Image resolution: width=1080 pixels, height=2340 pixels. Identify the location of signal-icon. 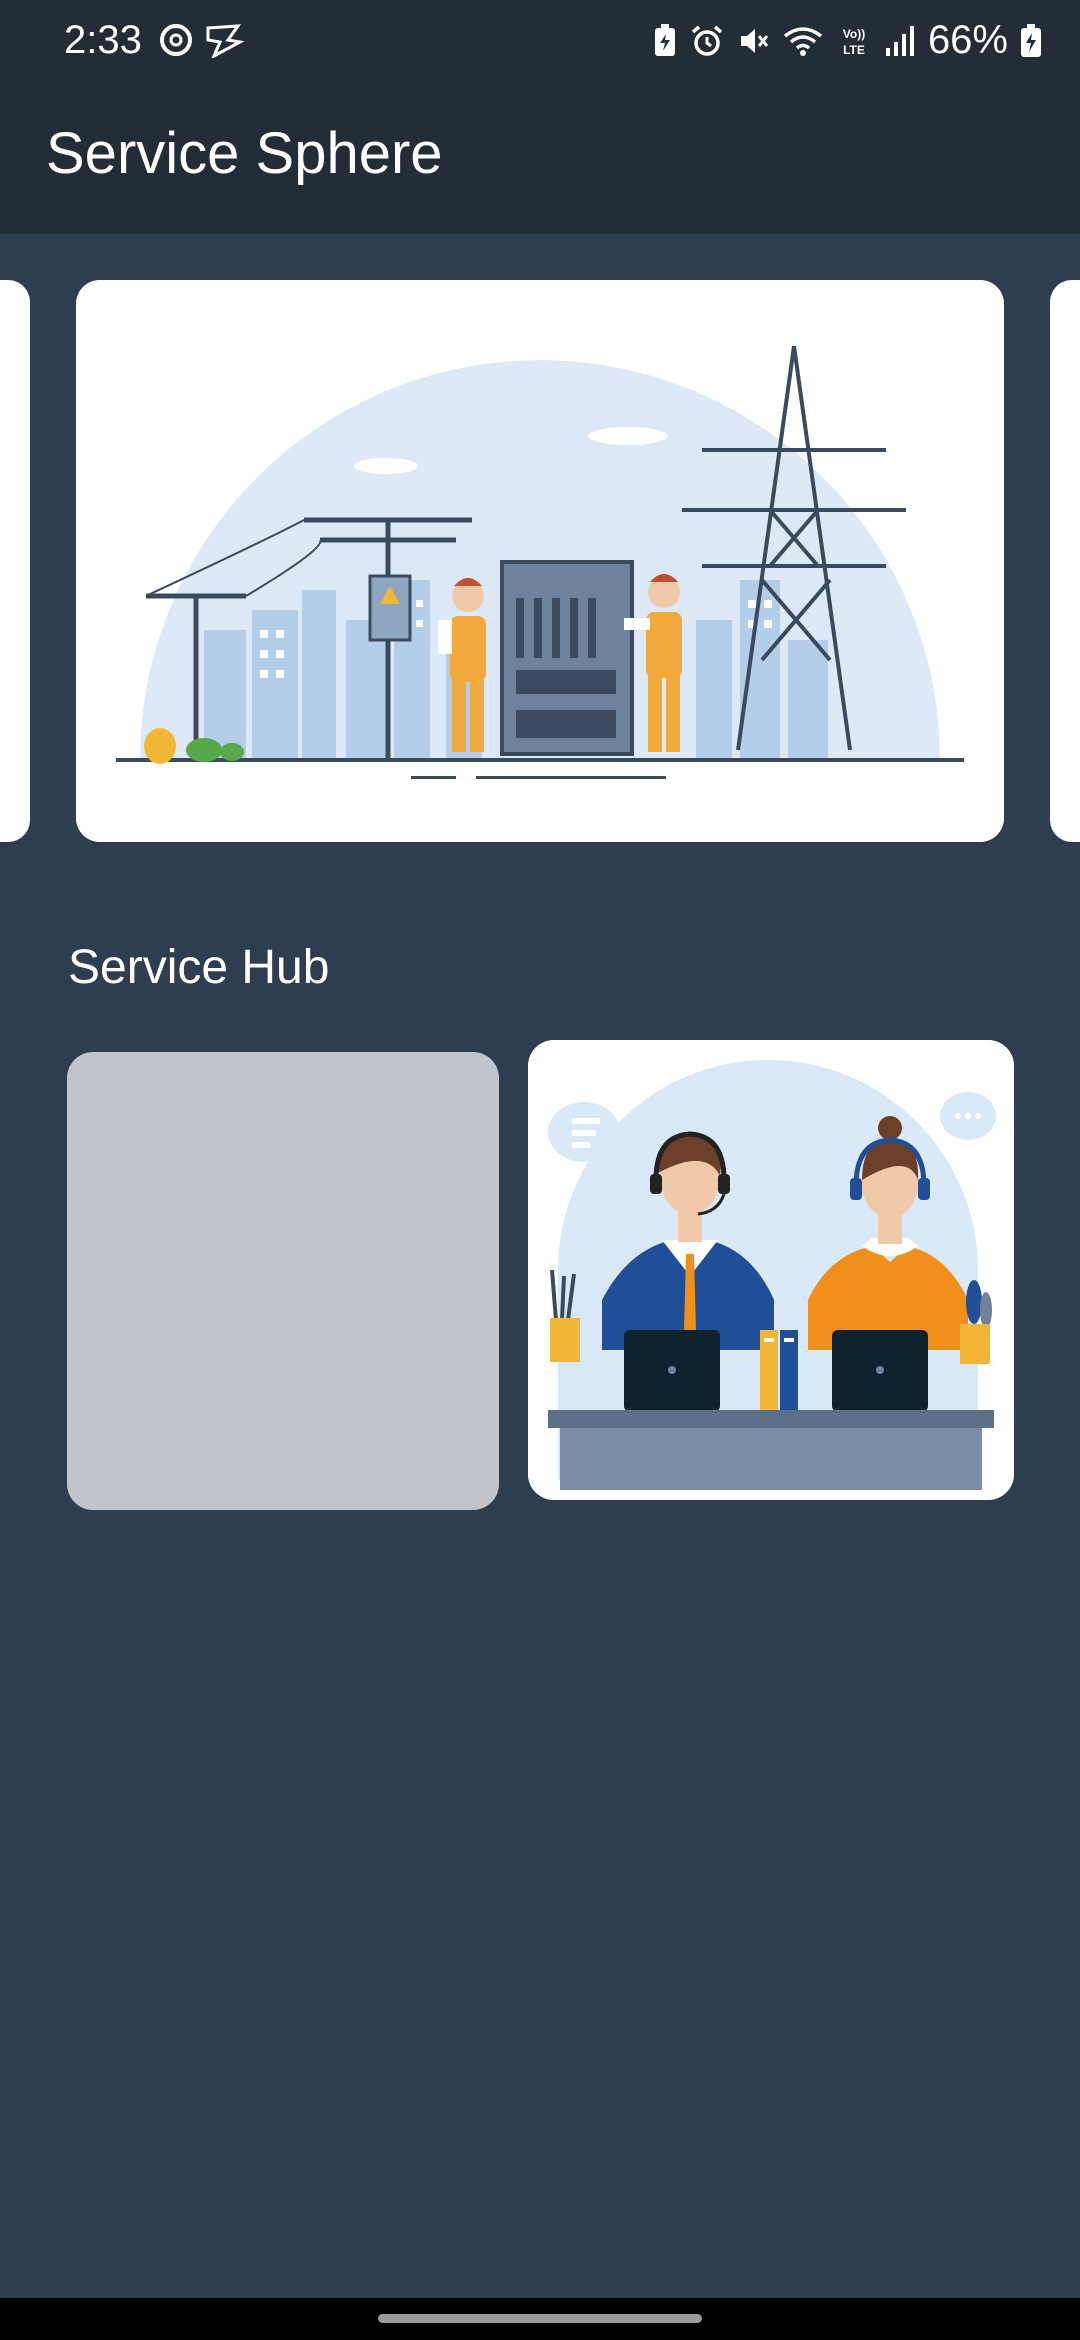
(899, 40).